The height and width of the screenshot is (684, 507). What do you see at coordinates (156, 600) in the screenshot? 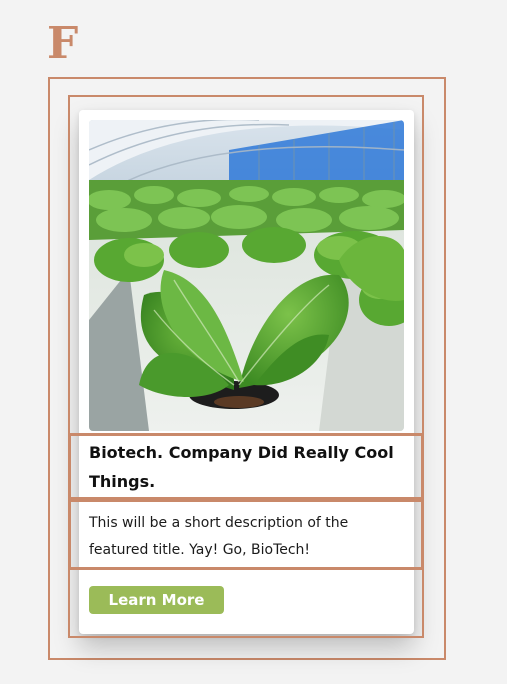
I see `learn-more-button: Learn More` at bounding box center [156, 600].